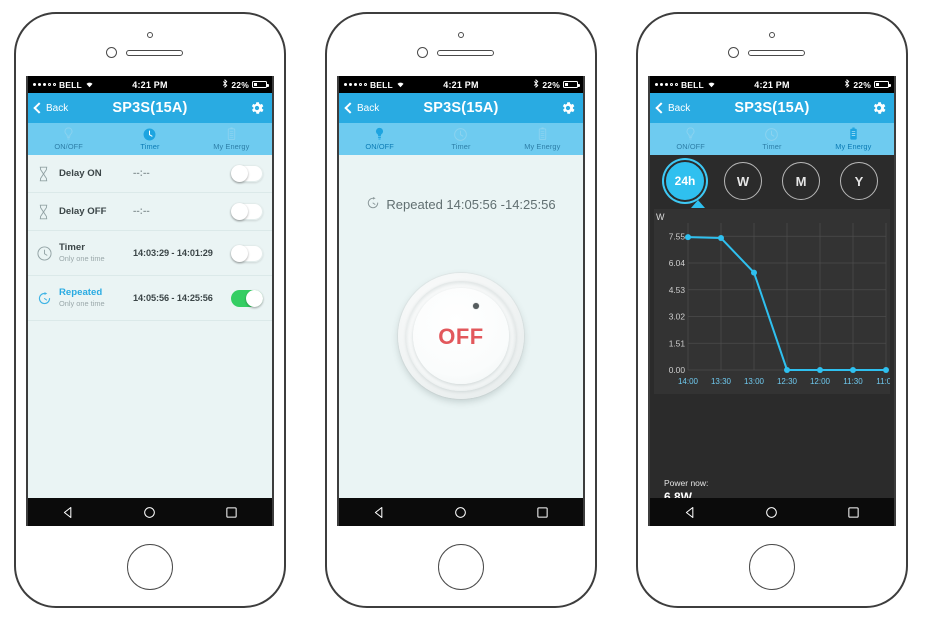  What do you see at coordinates (150, 212) in the screenshot?
I see `table-row: Delay OFF --:--` at bounding box center [150, 212].